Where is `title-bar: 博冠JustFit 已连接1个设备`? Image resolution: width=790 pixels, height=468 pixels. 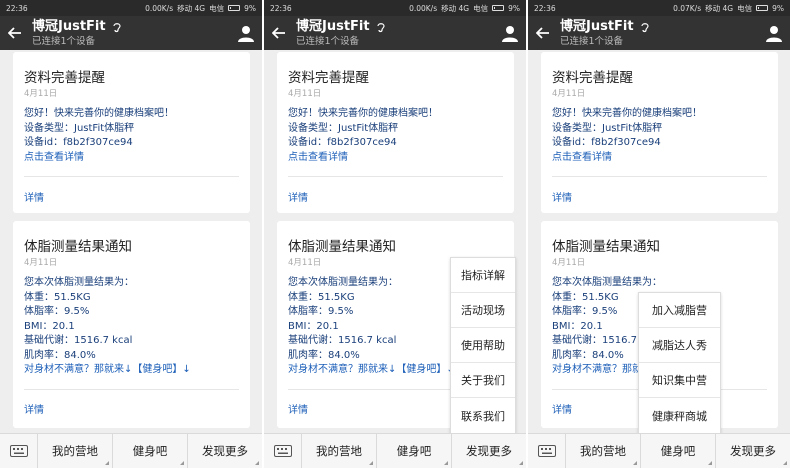
title-bar: 博冠JustFit 已连接1个设备 is located at coordinates (131, 33).